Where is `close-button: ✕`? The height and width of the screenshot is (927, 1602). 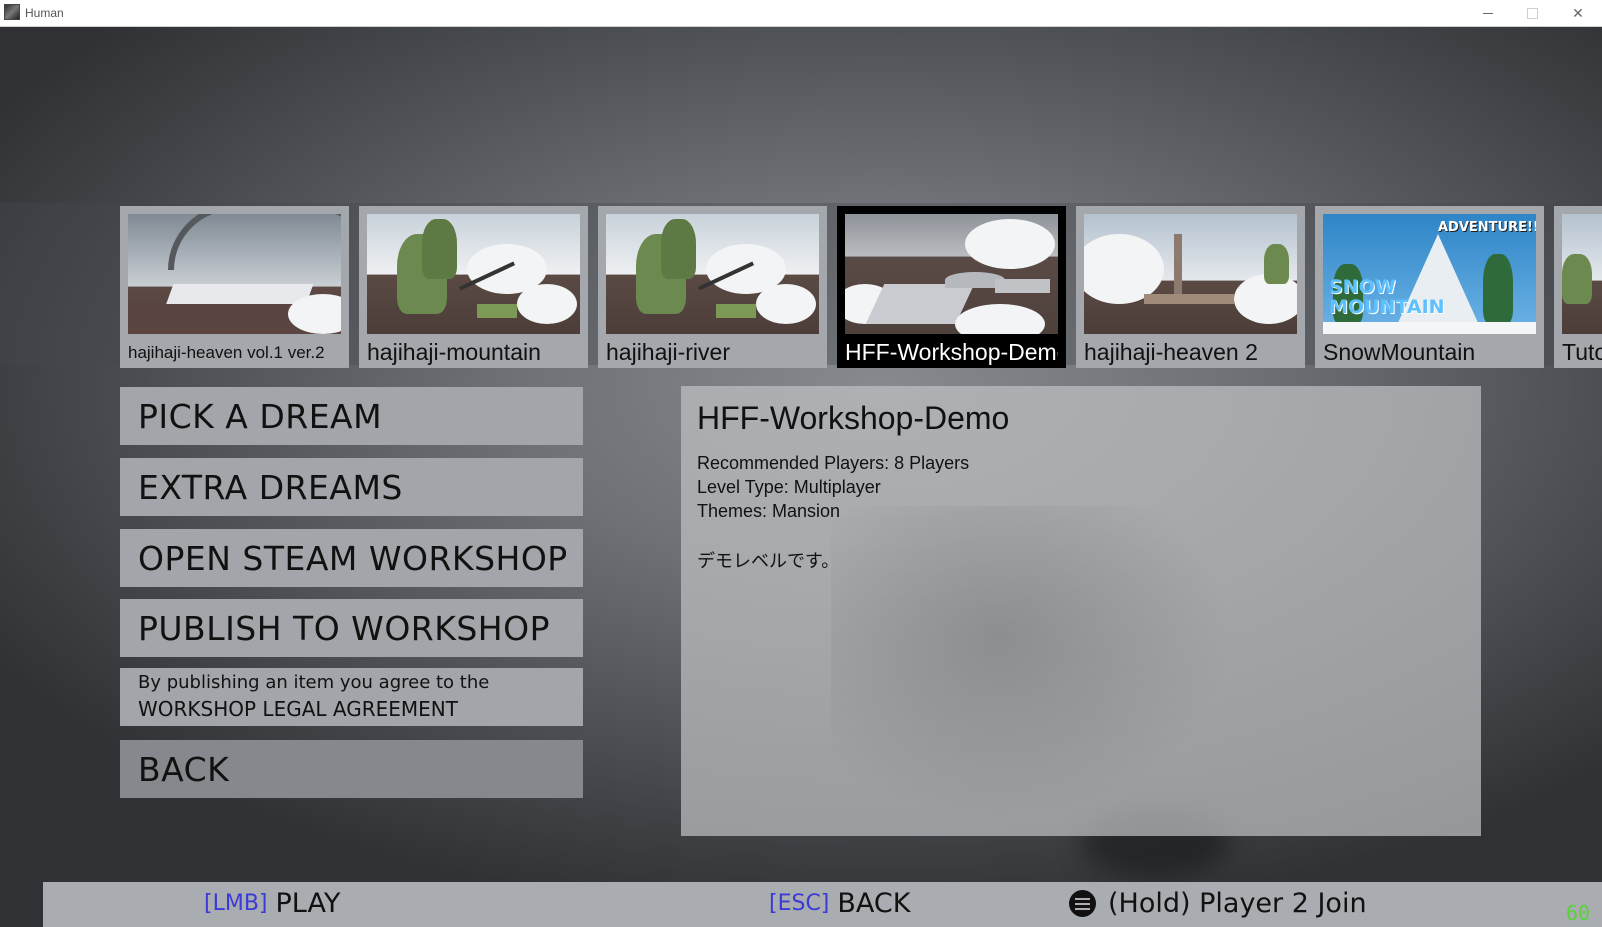
close-button: ✕ is located at coordinates (1578, 13).